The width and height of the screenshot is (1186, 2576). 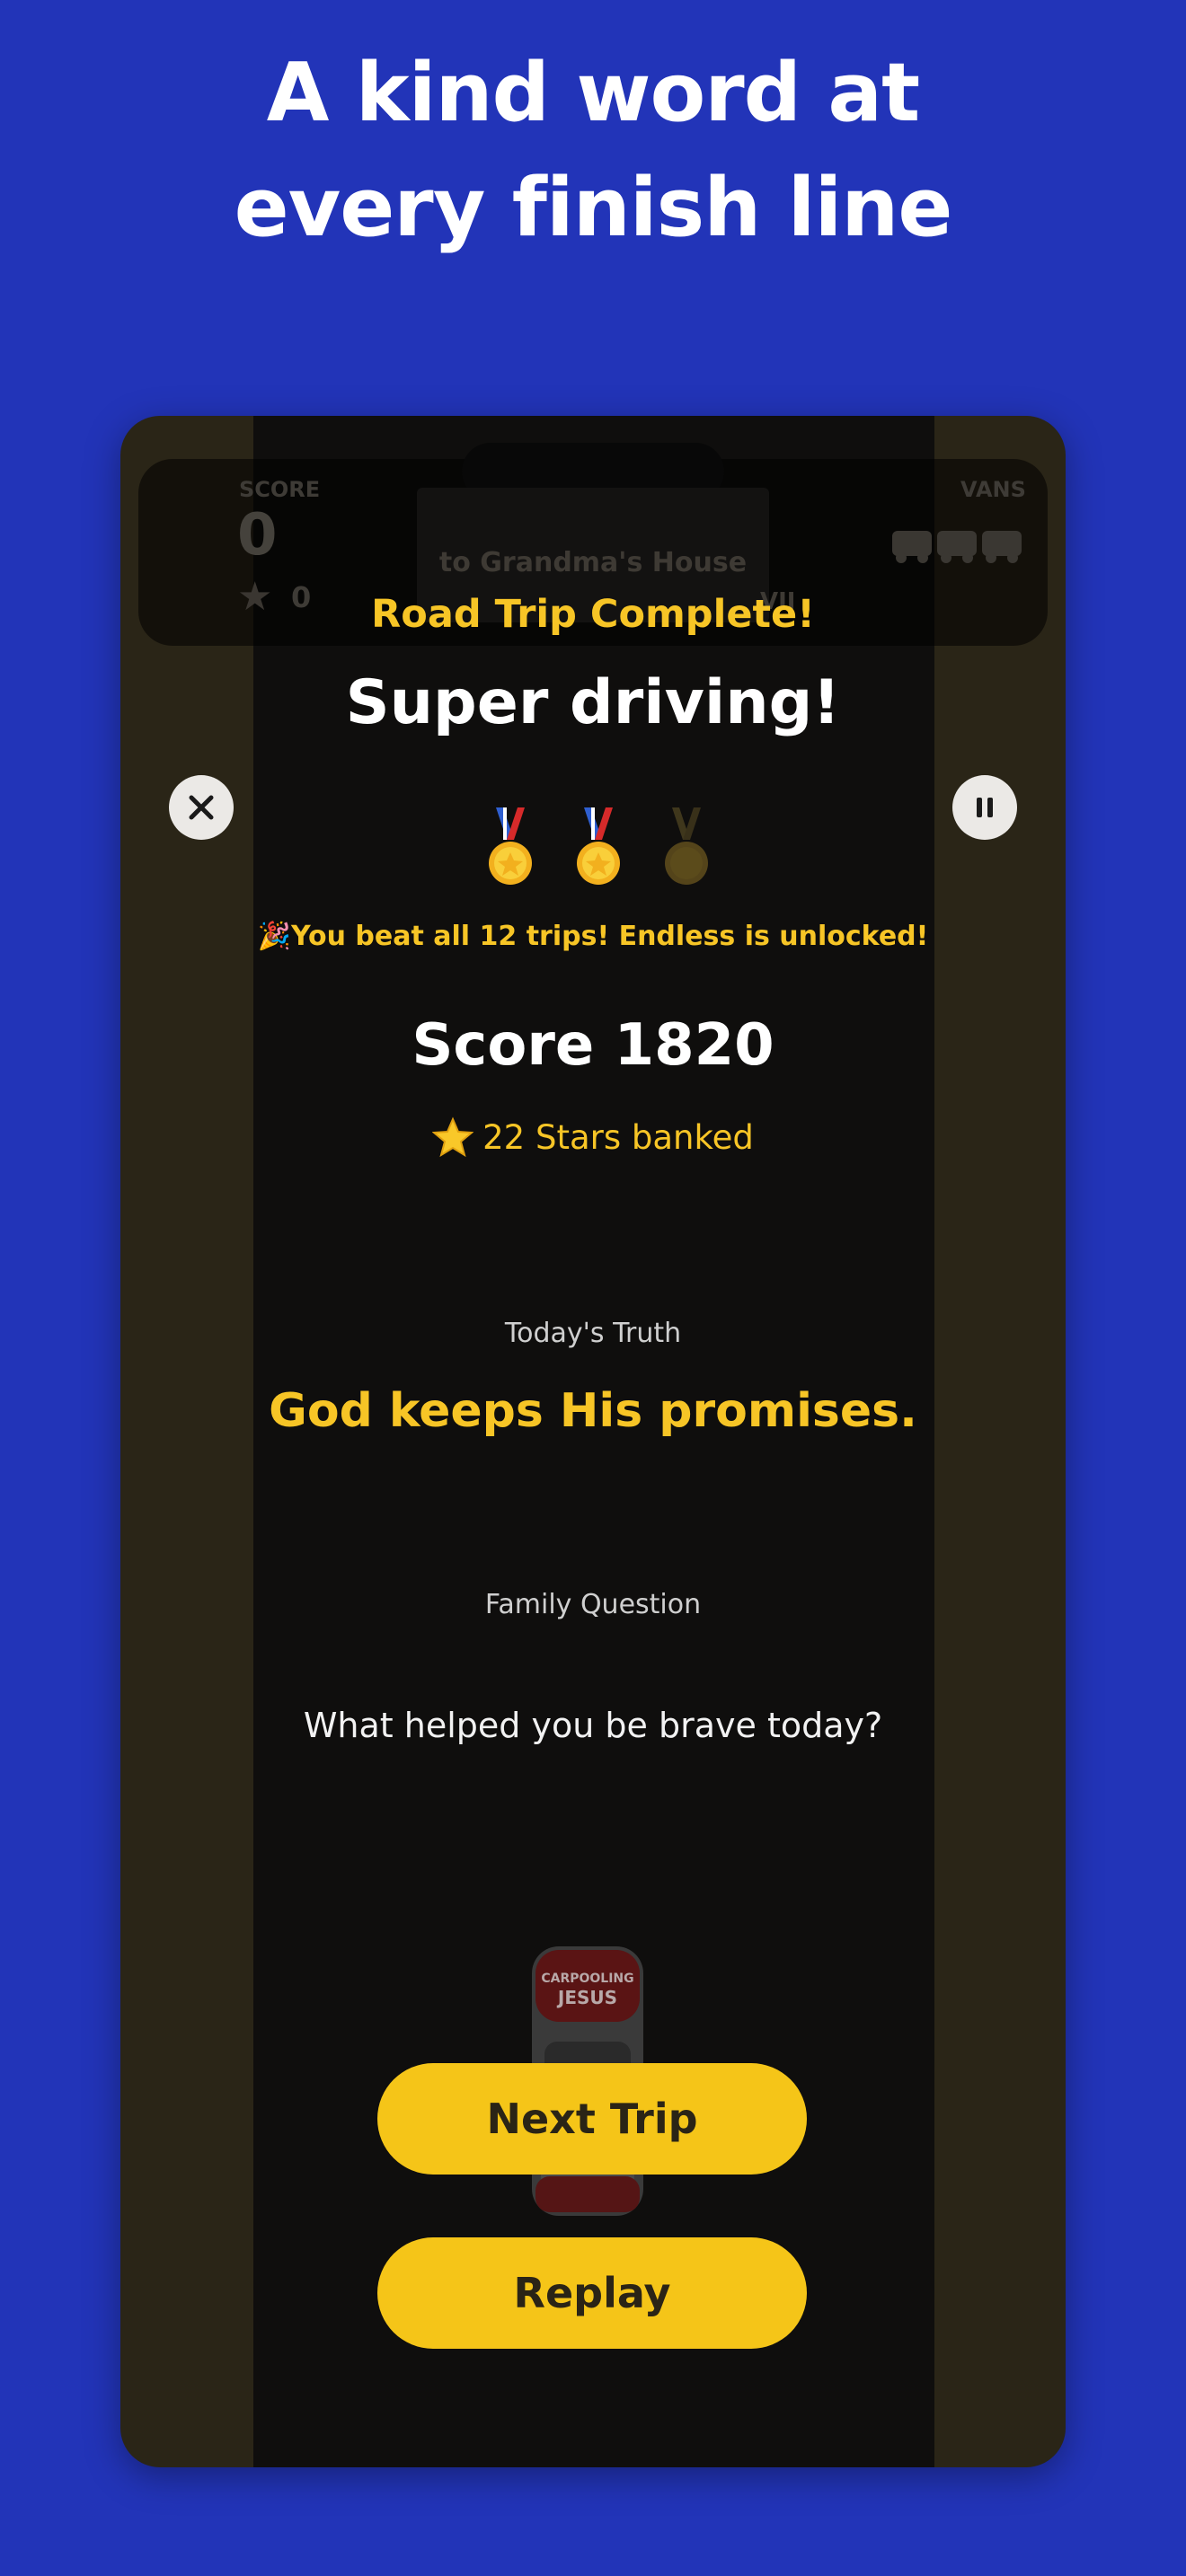 What do you see at coordinates (593, 93) in the screenshot?
I see `headline-line-1: A kind word at` at bounding box center [593, 93].